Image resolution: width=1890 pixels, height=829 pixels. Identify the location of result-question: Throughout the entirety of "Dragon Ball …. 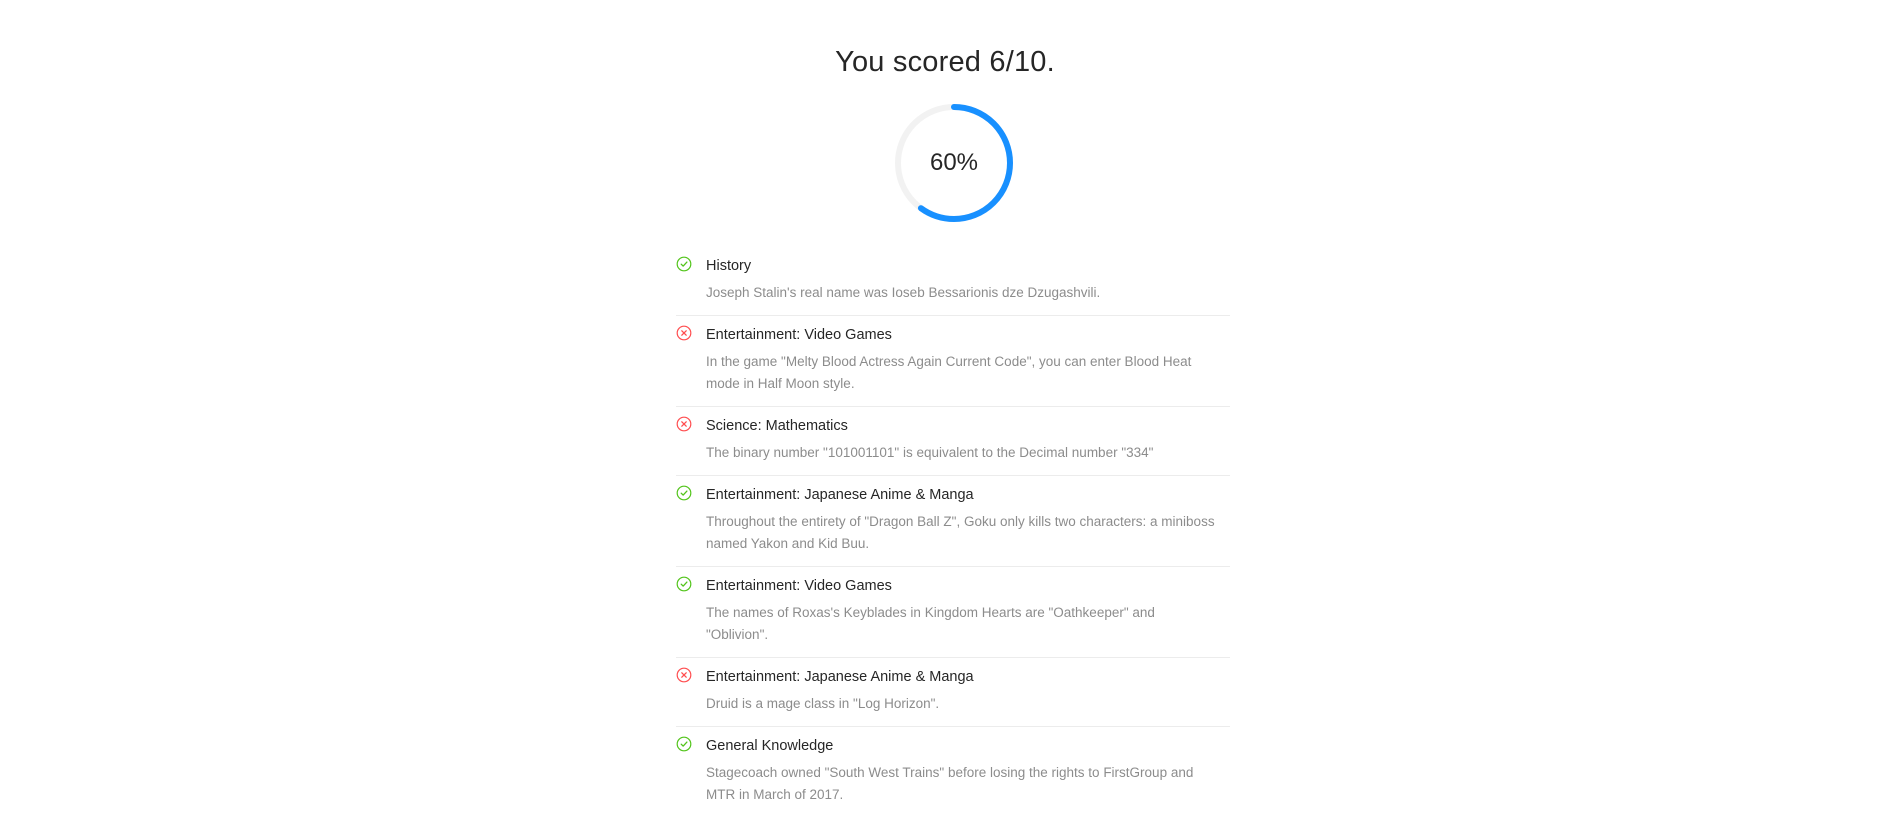
(960, 532).